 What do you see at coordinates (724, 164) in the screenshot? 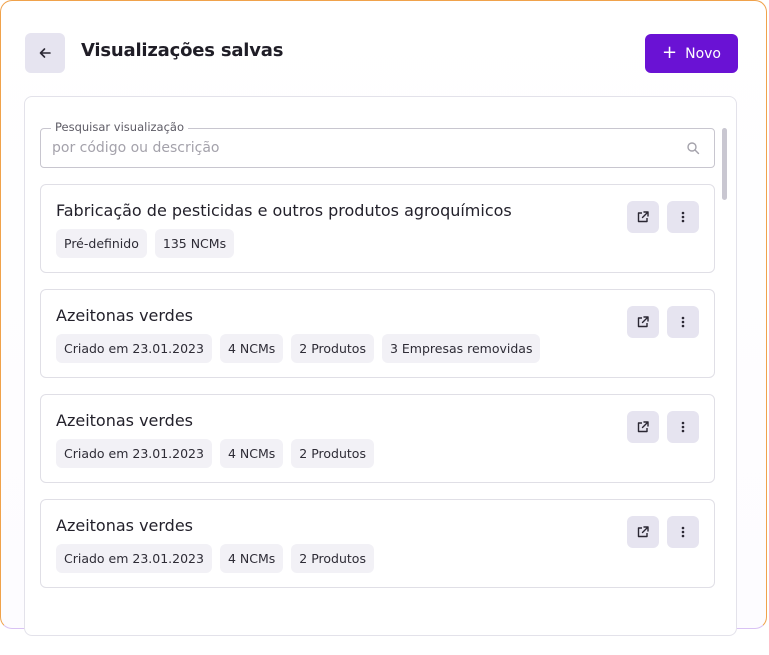
I see `scrollbar-thumb` at bounding box center [724, 164].